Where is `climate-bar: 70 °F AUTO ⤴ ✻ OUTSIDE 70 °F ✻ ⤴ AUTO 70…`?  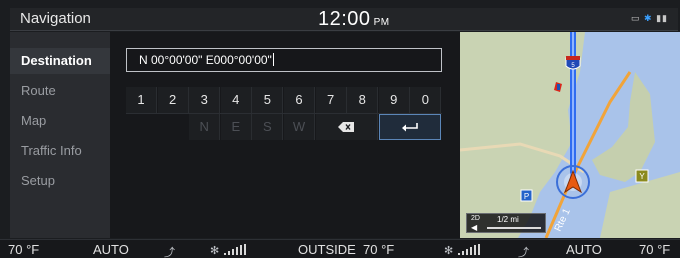 climate-bar: 70 °F AUTO ⤴ ✻ OUTSIDE 70 °F ✻ ⤴ AUTO 70… is located at coordinates (340, 248).